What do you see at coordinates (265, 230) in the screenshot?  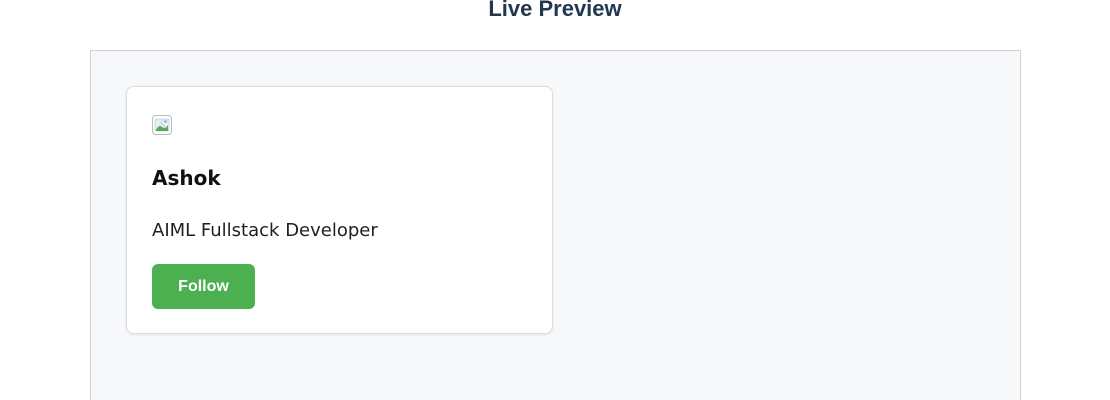 I see `profile-role: AIML Fullstack Developer` at bounding box center [265, 230].